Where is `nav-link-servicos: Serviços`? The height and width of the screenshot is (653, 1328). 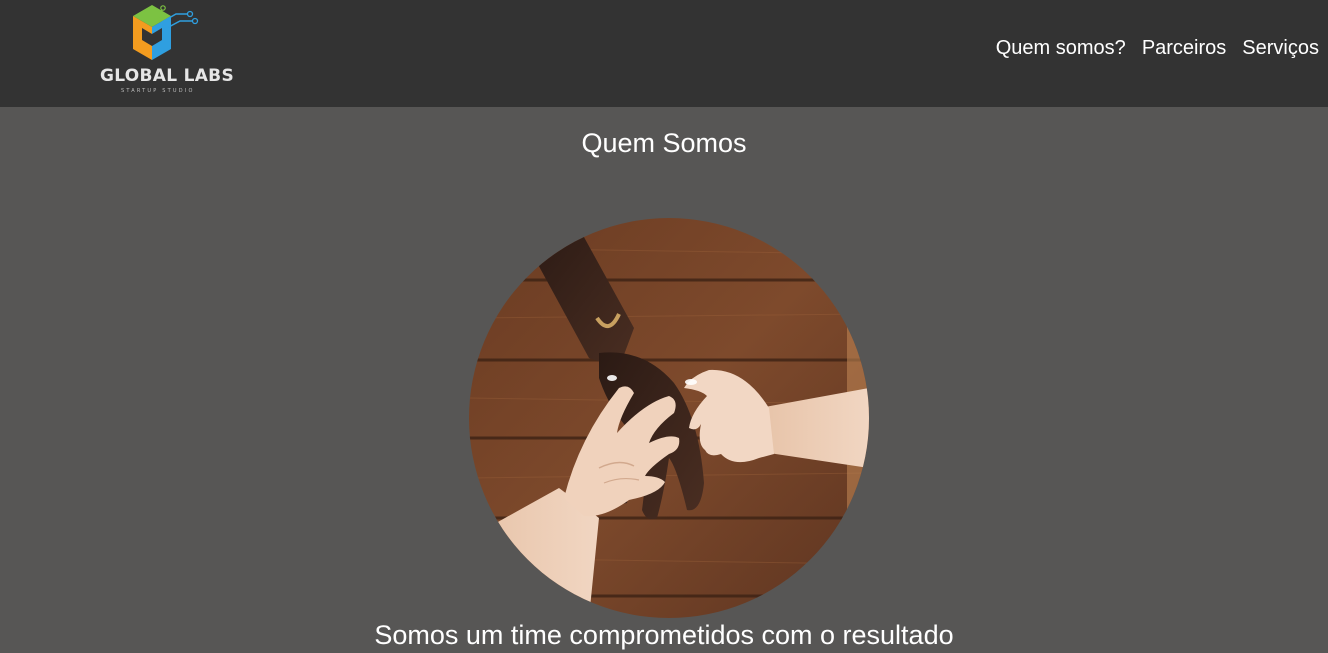 nav-link-servicos: Serviços is located at coordinates (1280, 48).